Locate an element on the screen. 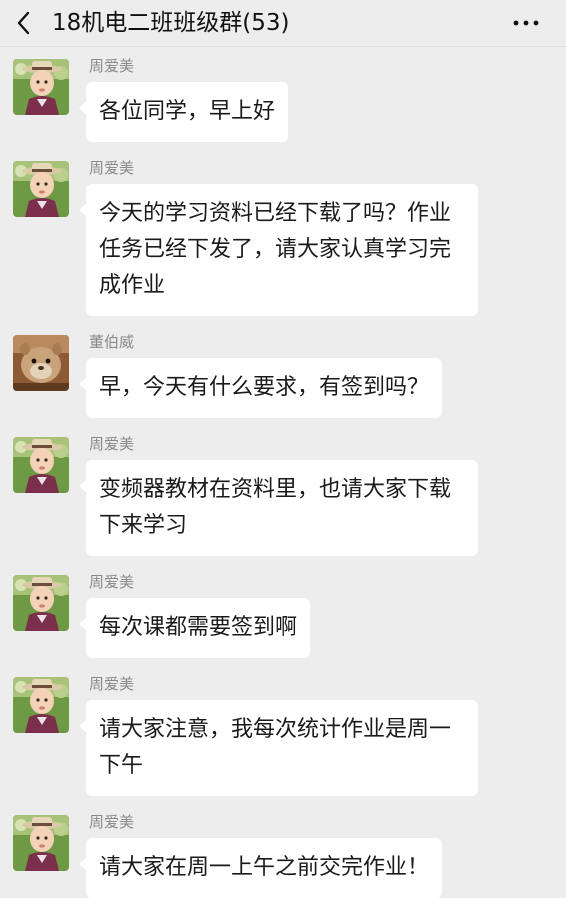 The width and height of the screenshot is (566, 898). message-bubble: 请大家在周一上午之前交完作业！ is located at coordinates (260, 868).